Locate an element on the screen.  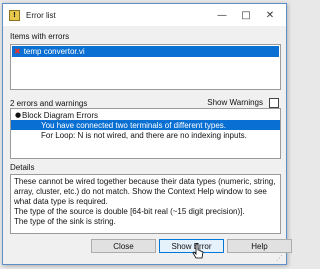
resize-grip-icon: ⋰ is located at coordinates (280, 258).